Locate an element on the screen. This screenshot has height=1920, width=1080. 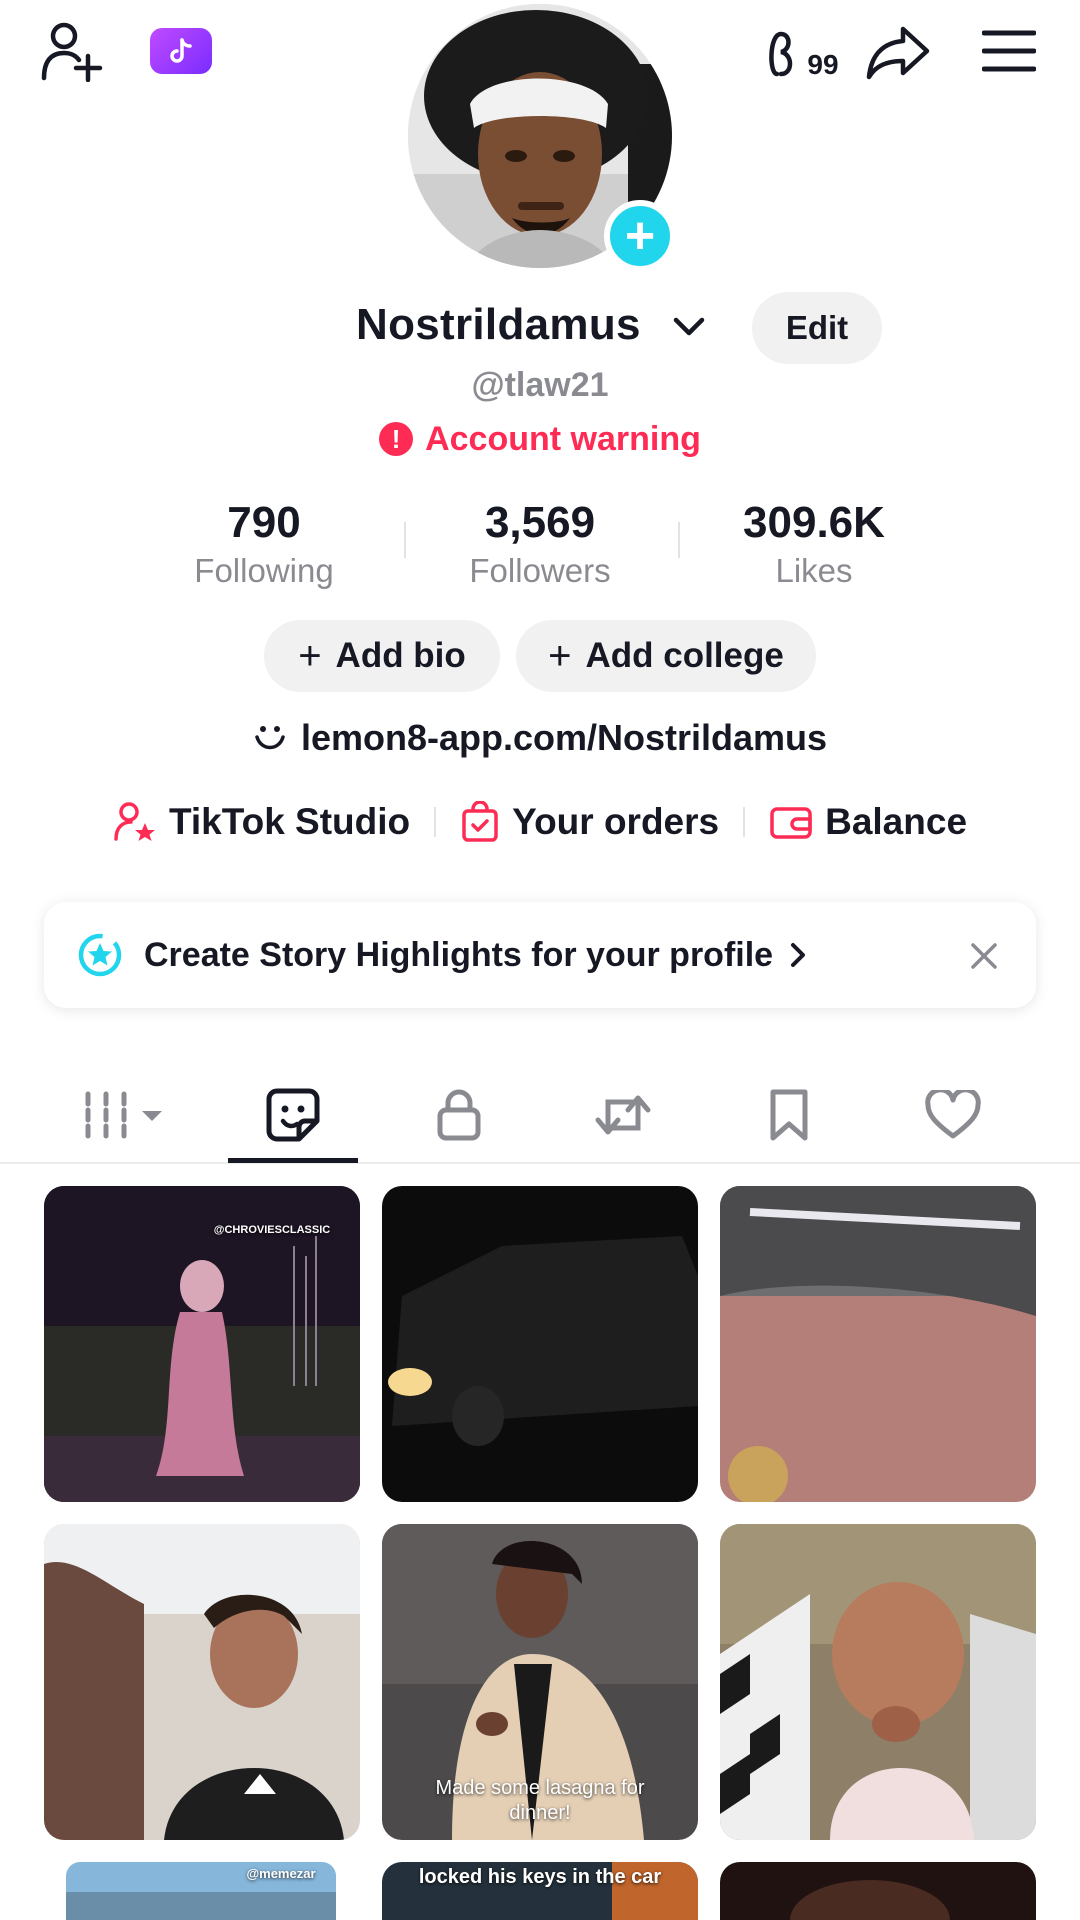
add-bio-button: + Add bio is located at coordinates (382, 656).